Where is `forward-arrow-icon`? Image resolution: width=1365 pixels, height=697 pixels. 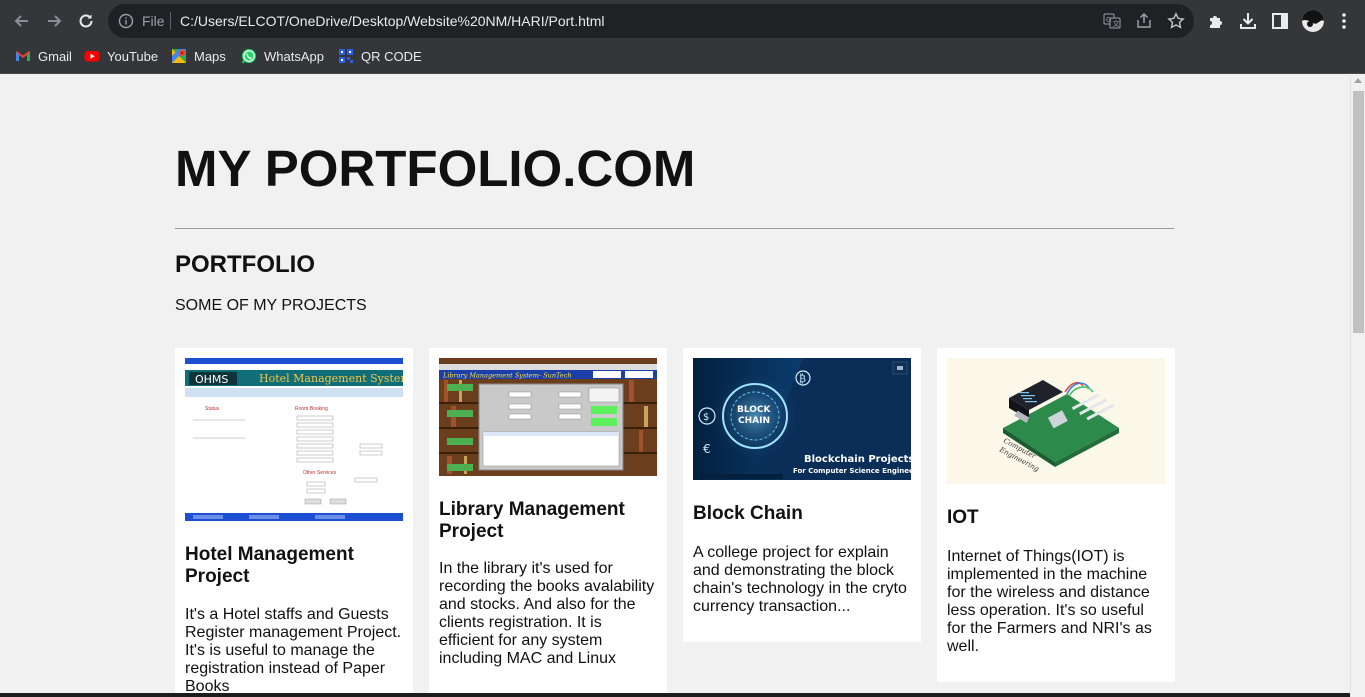 forward-arrow-icon is located at coordinates (55, 21).